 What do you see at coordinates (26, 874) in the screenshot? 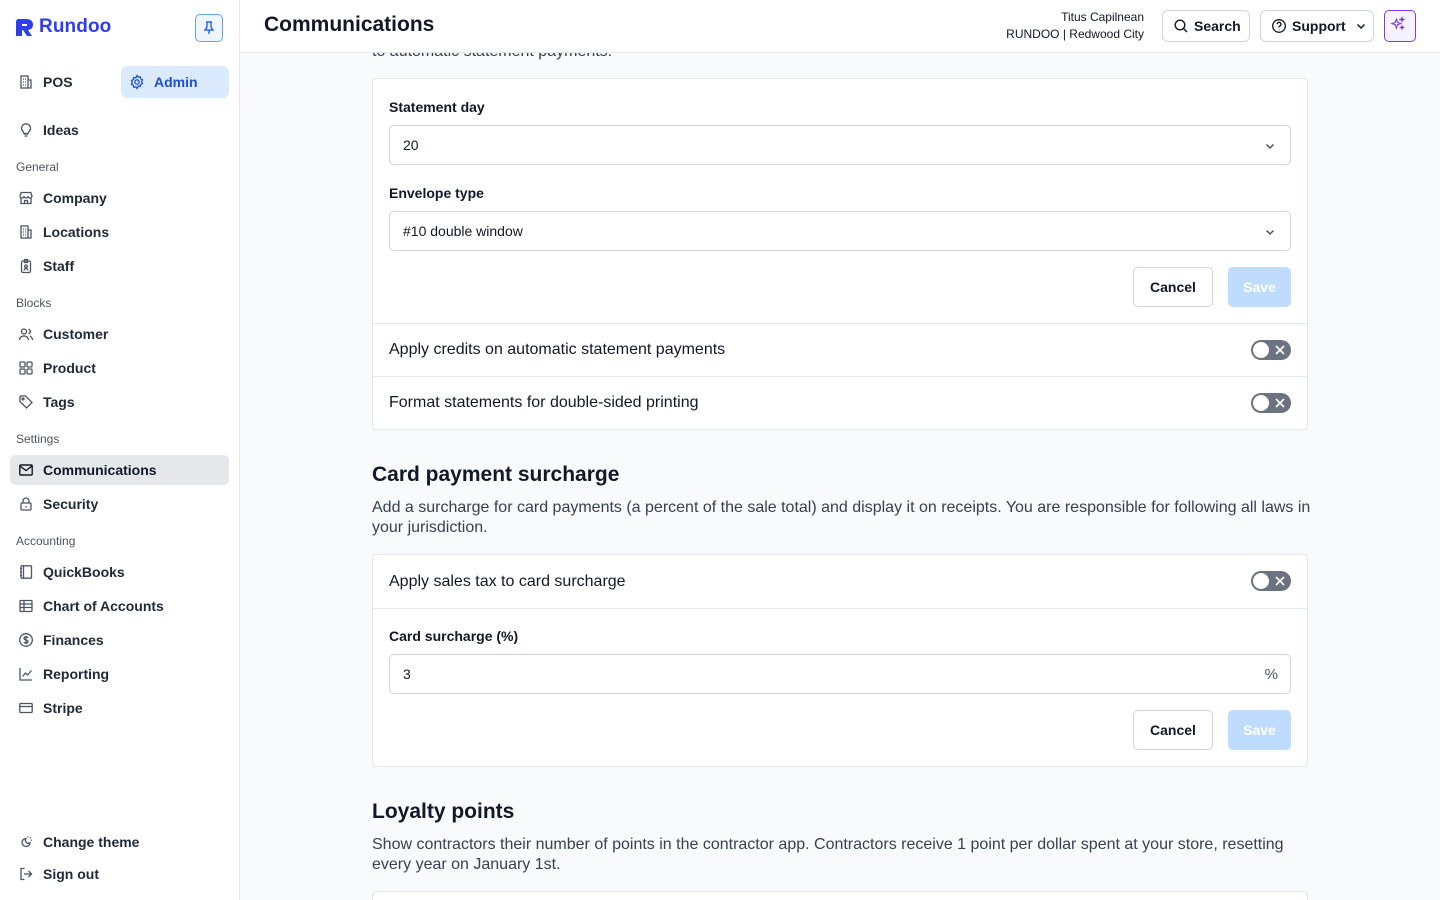
I see `sign-out-icon` at bounding box center [26, 874].